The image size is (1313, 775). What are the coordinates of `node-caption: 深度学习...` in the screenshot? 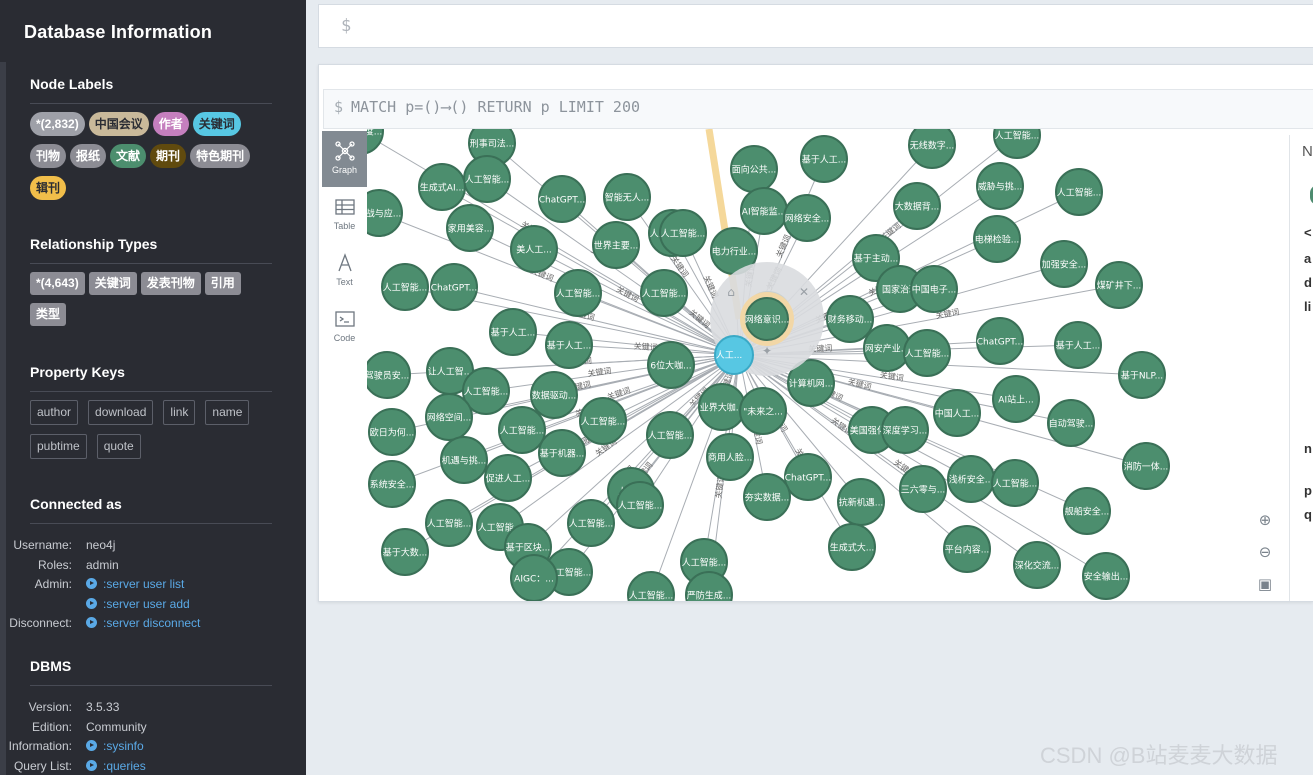 It's located at (905, 431).